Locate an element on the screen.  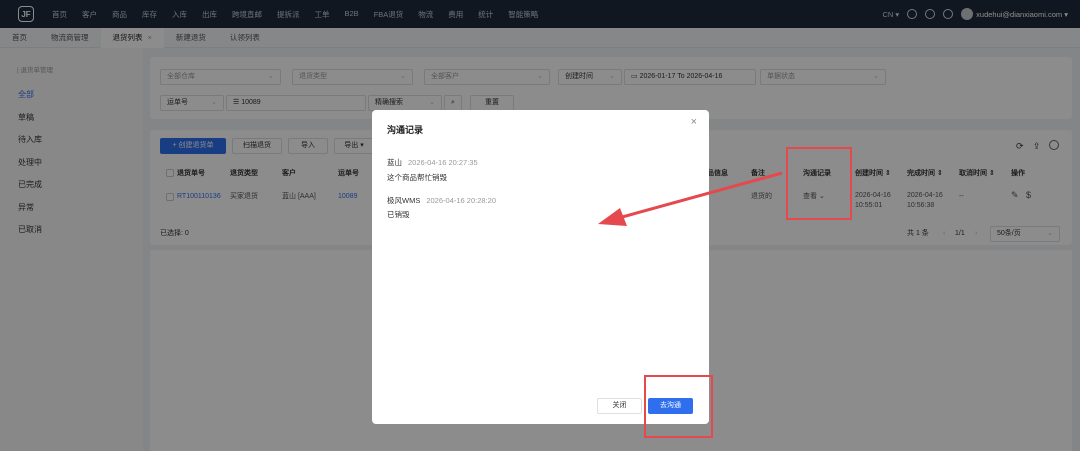
arrow-shaft is located at coordinates (698, 196).